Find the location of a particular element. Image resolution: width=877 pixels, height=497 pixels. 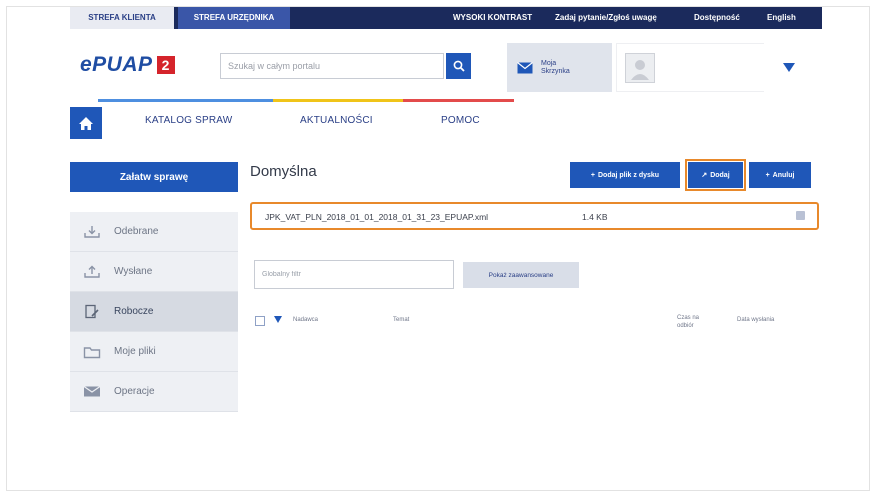

cancel-button: + Anuluj is located at coordinates (780, 175).